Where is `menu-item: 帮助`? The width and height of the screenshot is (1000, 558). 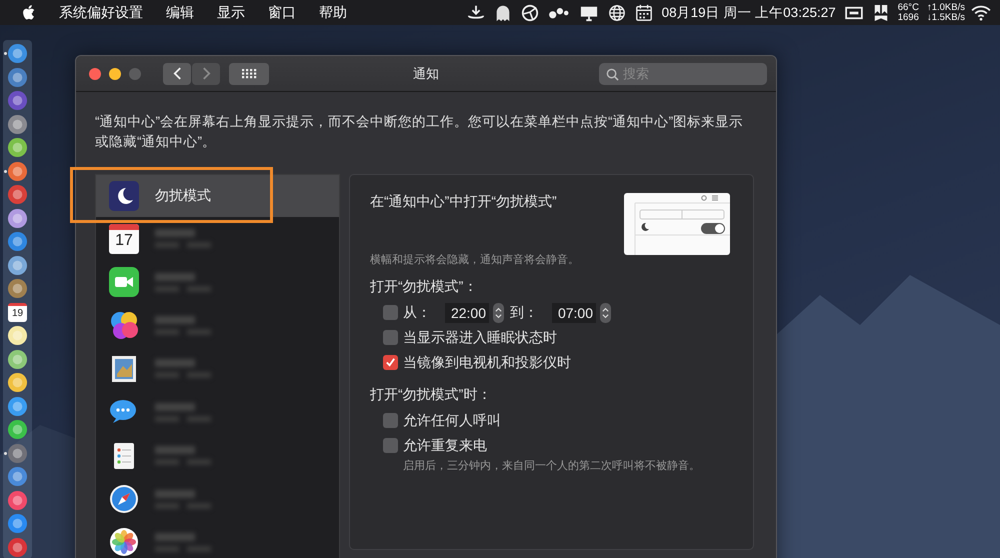 menu-item: 帮助 is located at coordinates (333, 13).